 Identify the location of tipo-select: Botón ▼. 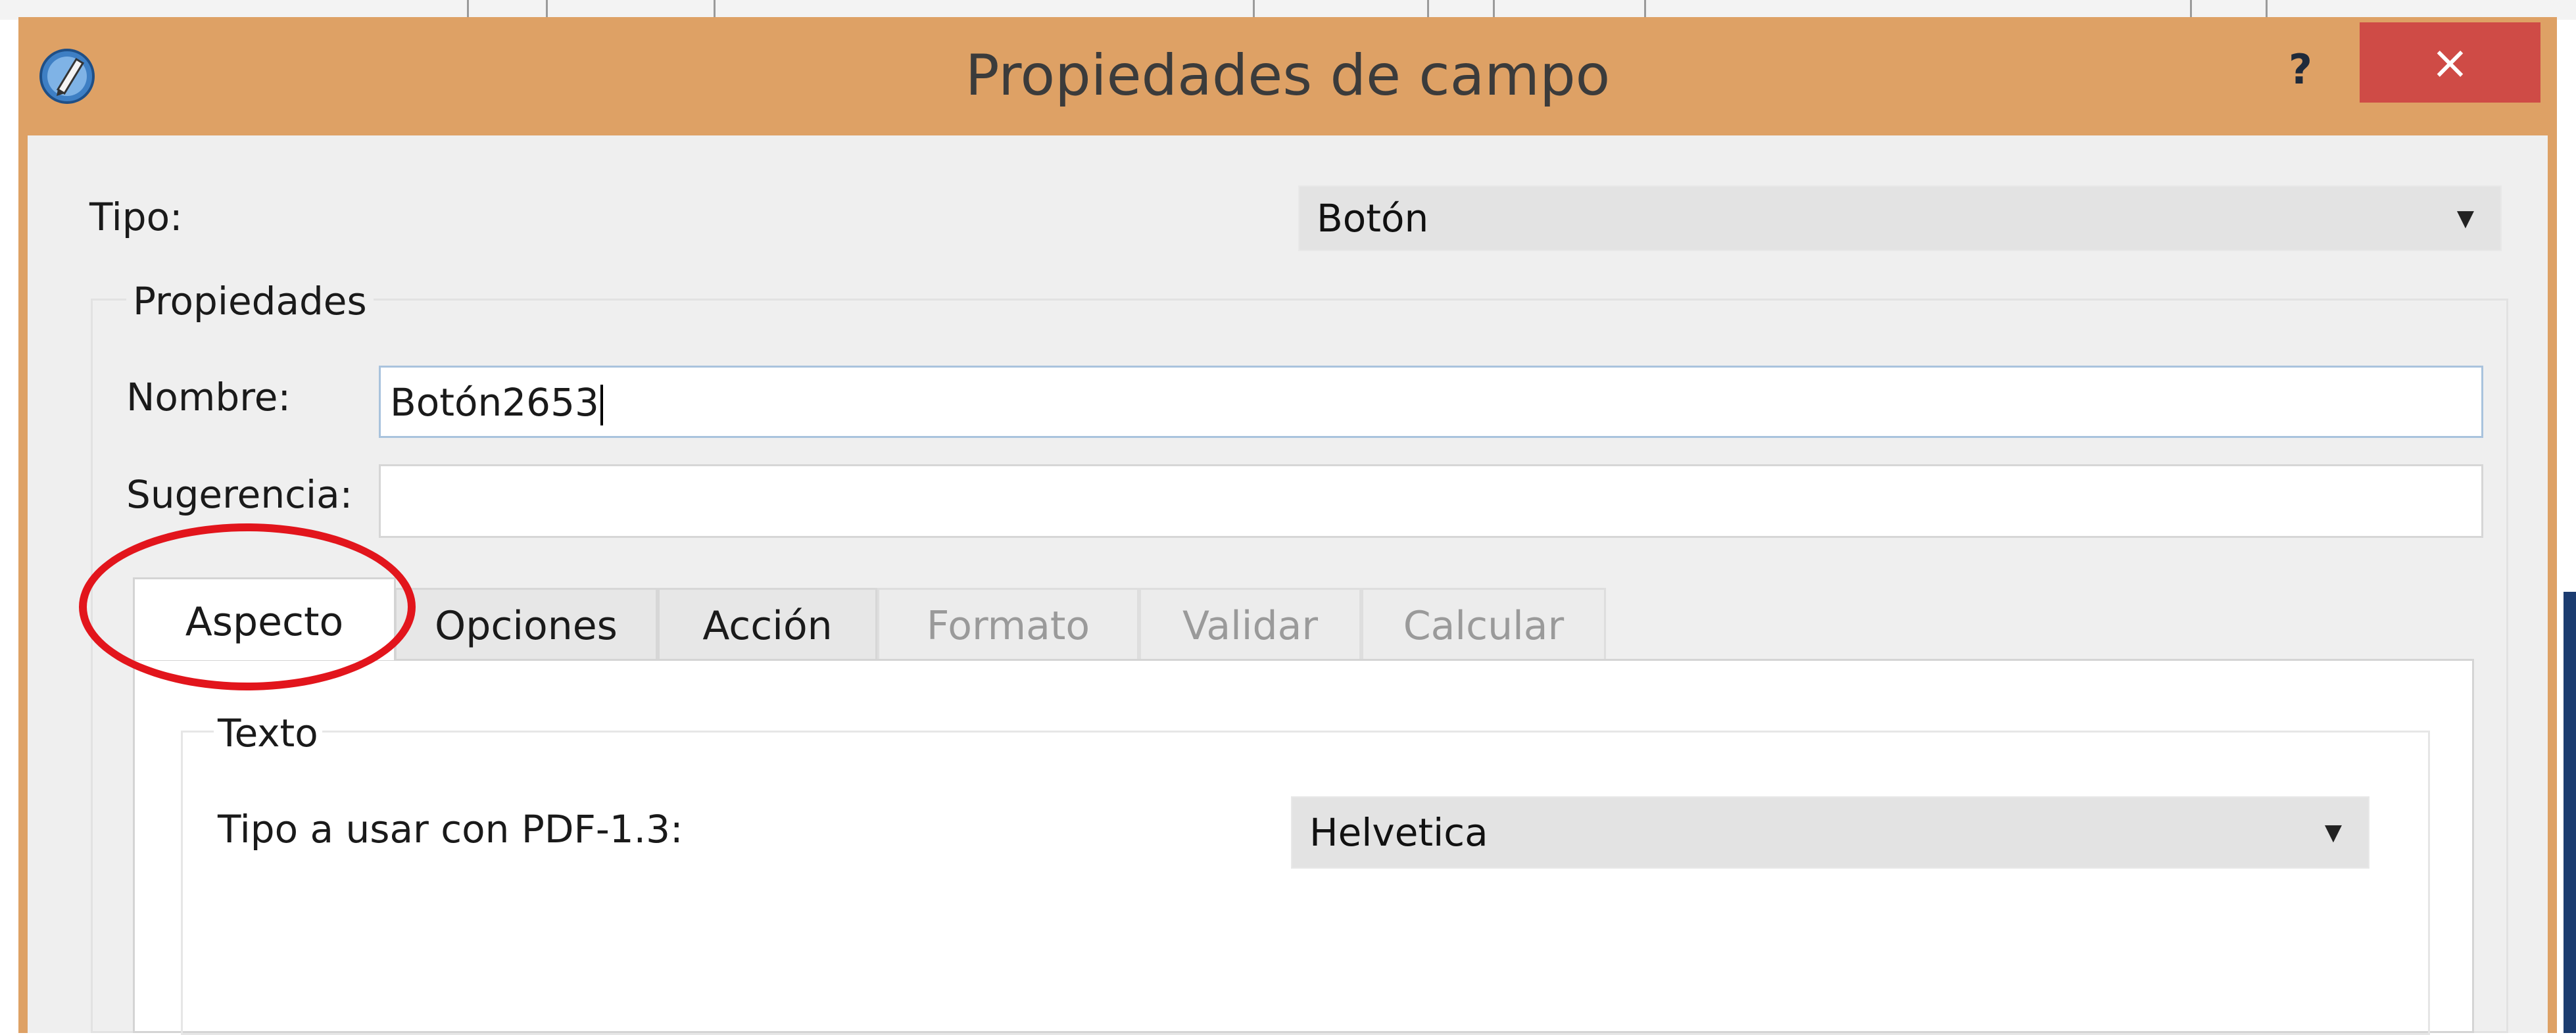
(1900, 218).